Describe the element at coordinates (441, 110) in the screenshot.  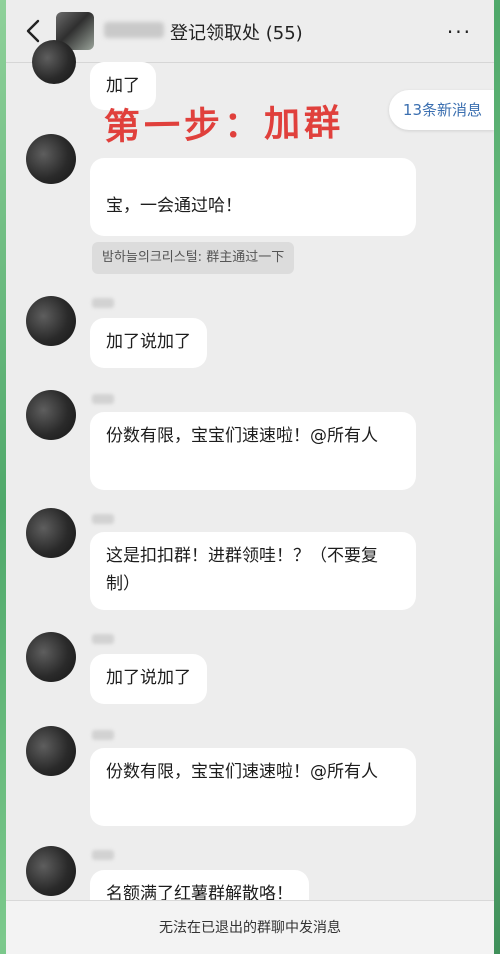
I see `new-messages-pill: 13条新消息` at that location.